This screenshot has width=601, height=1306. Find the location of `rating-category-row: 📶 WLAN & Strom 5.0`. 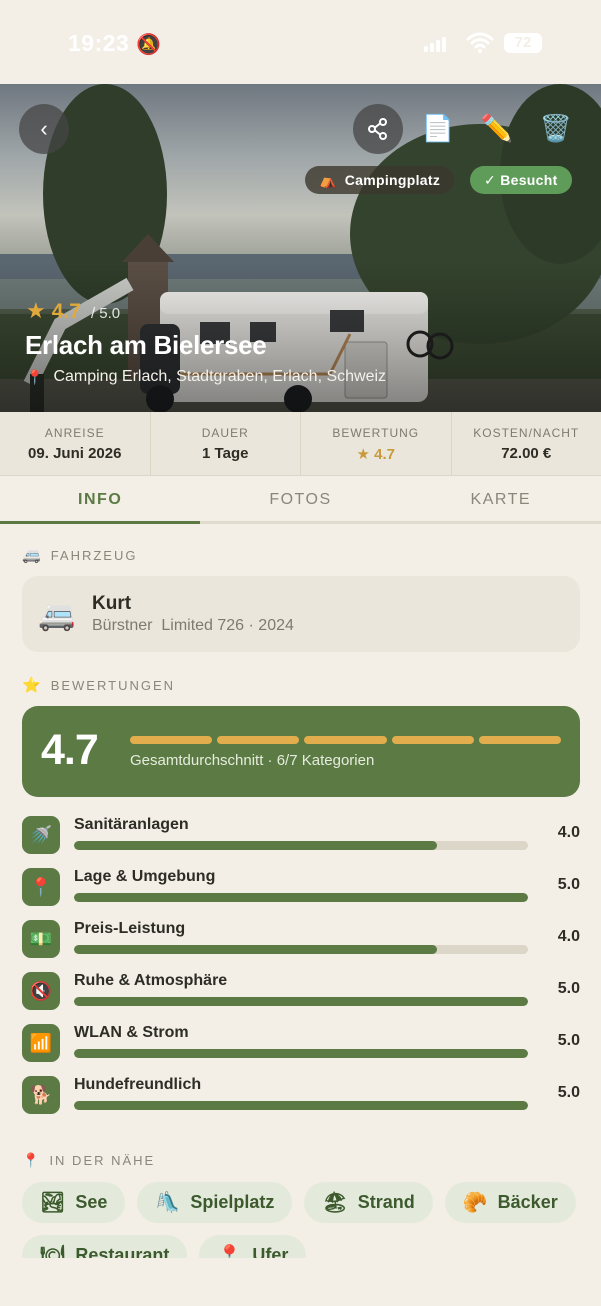

rating-category-row: 📶 WLAN & Strom 5.0 is located at coordinates (301, 1044).